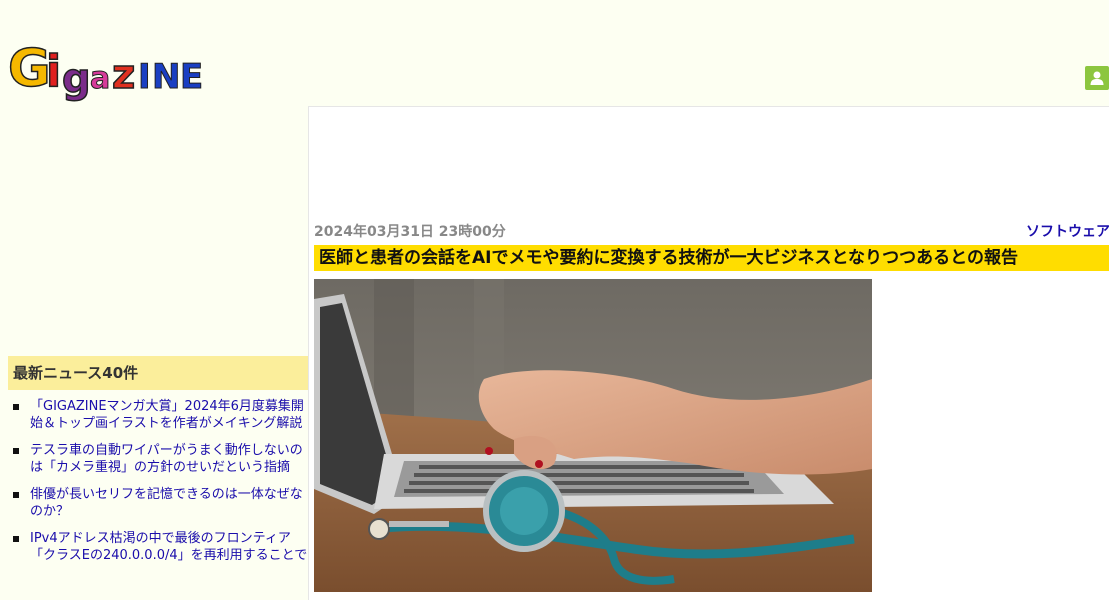 This screenshot has width=1109, height=600. What do you see at coordinates (166, 77) in the screenshot?
I see `svg-text: N` at bounding box center [166, 77].